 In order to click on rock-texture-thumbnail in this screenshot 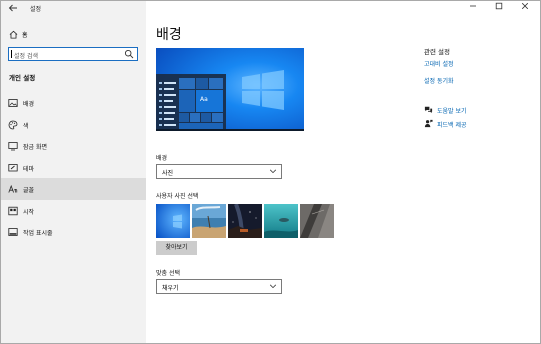, I will do `click(317, 221)`.